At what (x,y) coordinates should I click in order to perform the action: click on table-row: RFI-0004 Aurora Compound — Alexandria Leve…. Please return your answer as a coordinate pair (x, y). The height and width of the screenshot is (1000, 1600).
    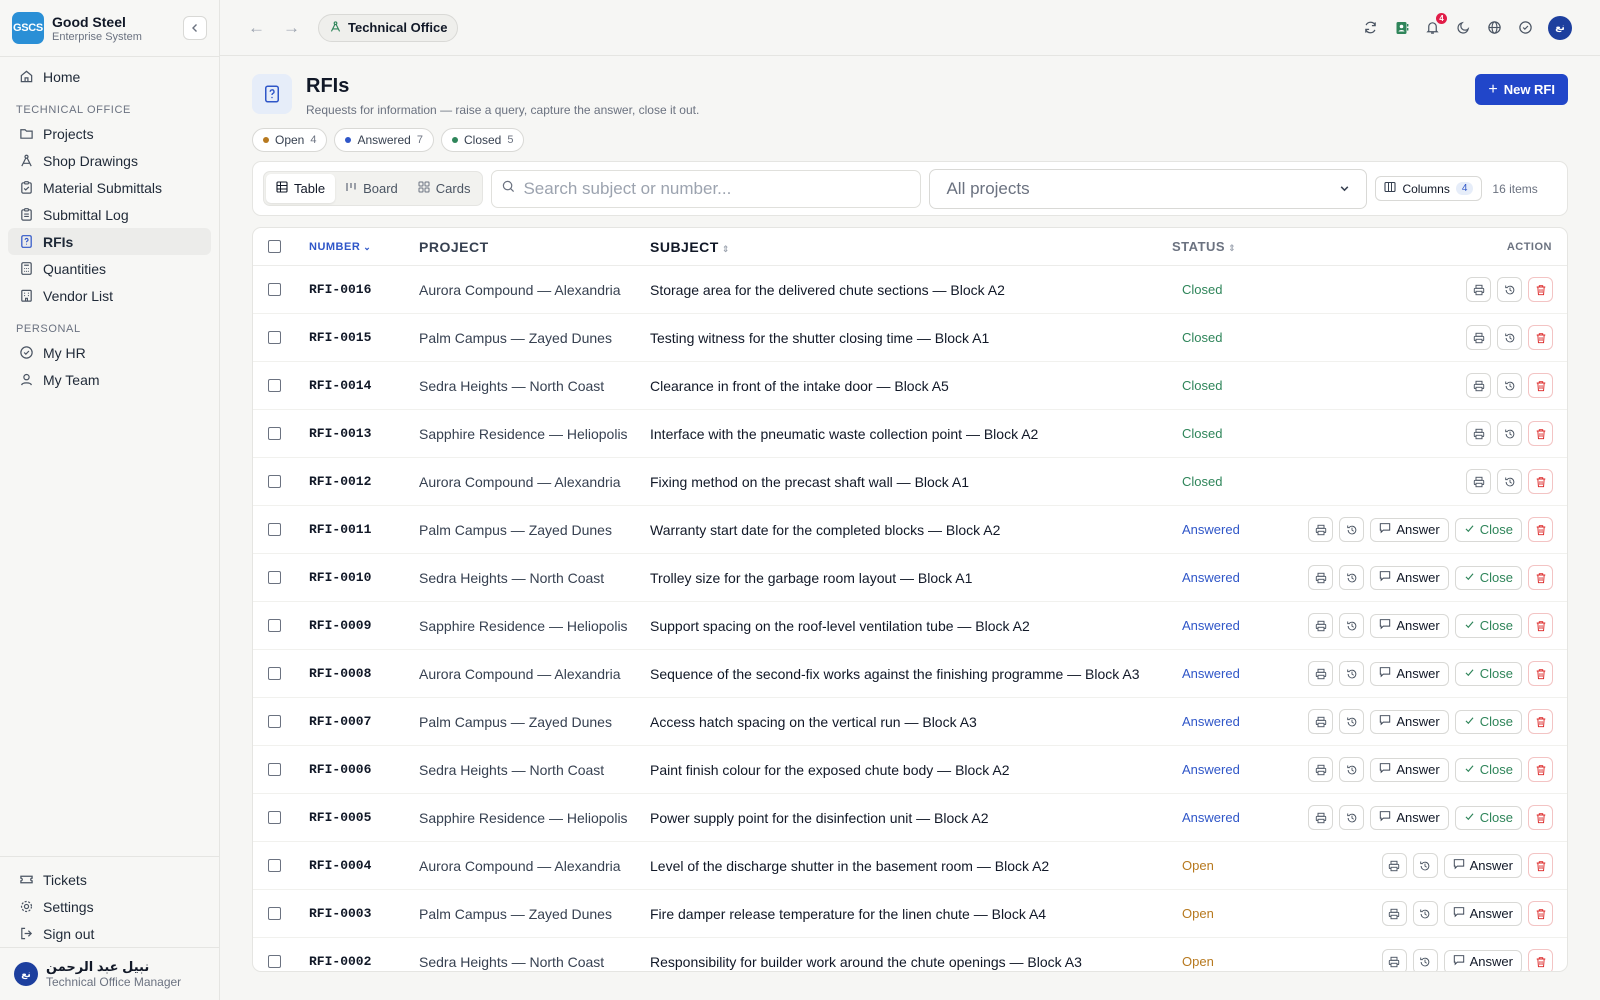
    Looking at the image, I should click on (910, 866).